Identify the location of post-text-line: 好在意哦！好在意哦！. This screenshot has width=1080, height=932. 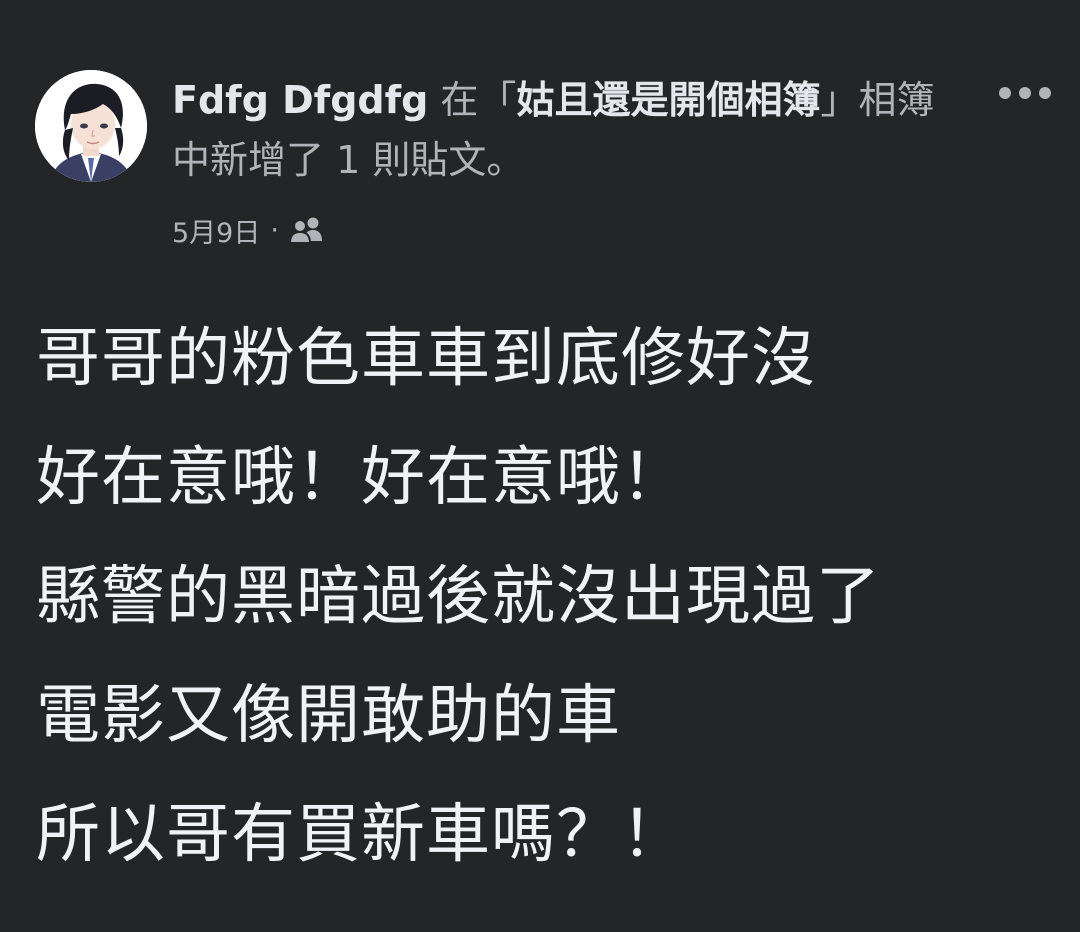
(361, 478).